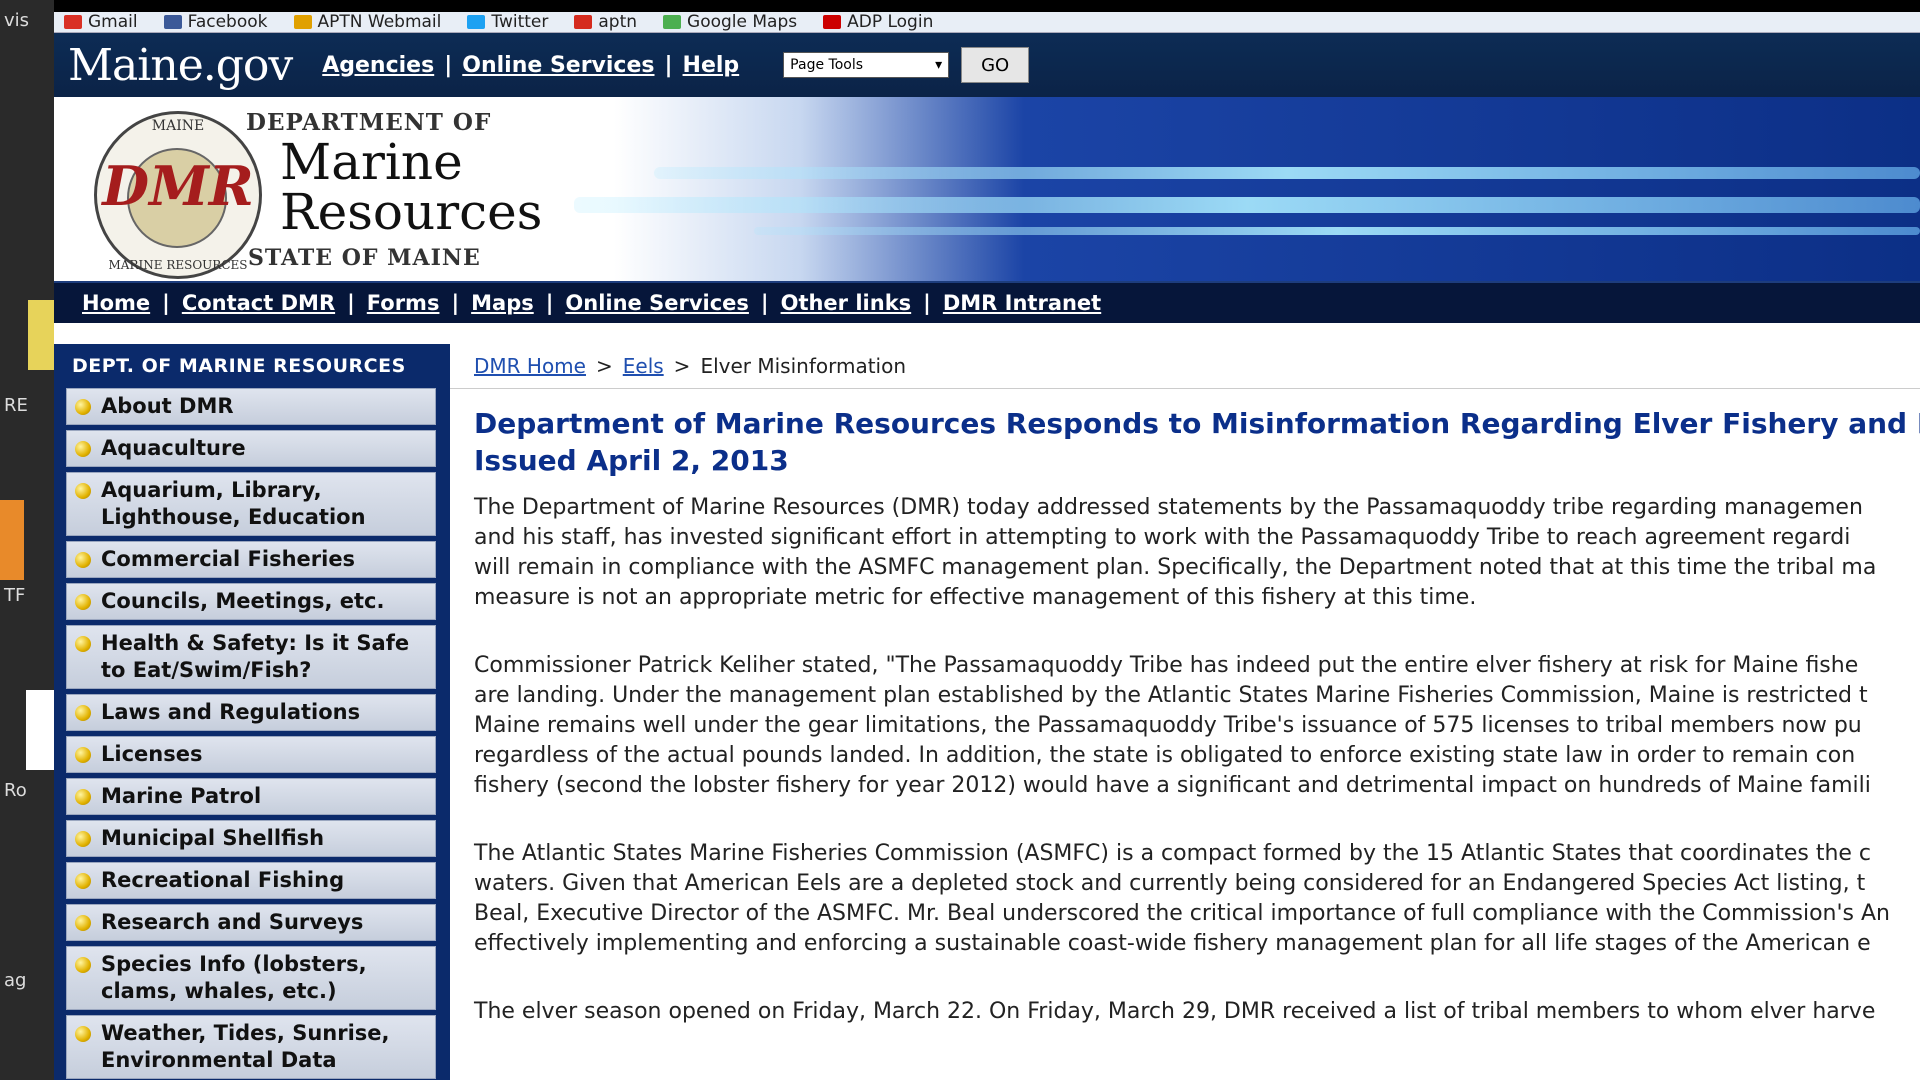  What do you see at coordinates (878, 22) in the screenshot?
I see `bookmark-item: ADP Login` at bounding box center [878, 22].